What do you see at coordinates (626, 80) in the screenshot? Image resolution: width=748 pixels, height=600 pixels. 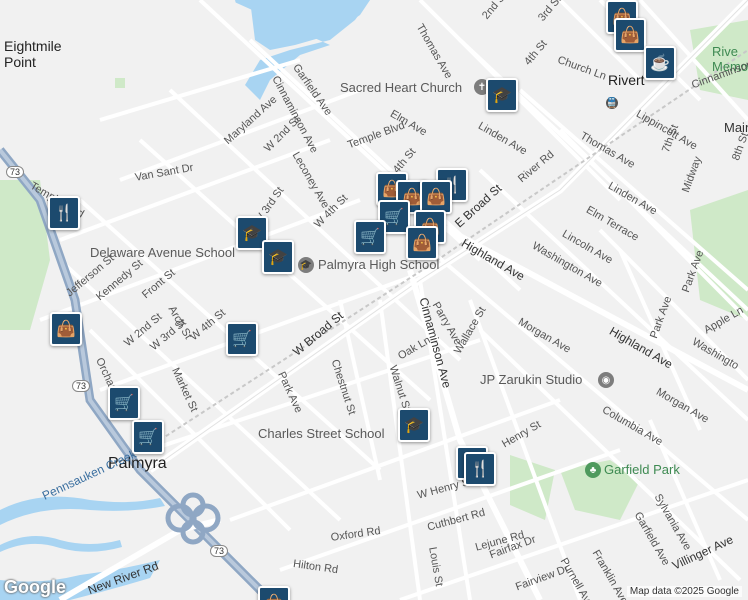 I see `place-riverton: Rivert` at bounding box center [626, 80].